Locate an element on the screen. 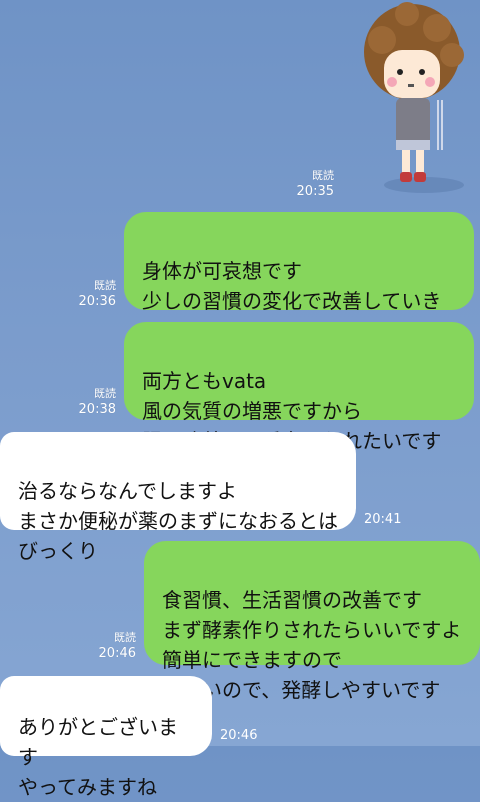 The height and width of the screenshot is (802, 480). message-bubble-sent: 身体が可哀想です 少しの習慣の変化で改善していきま す❣️ is located at coordinates (299, 292).